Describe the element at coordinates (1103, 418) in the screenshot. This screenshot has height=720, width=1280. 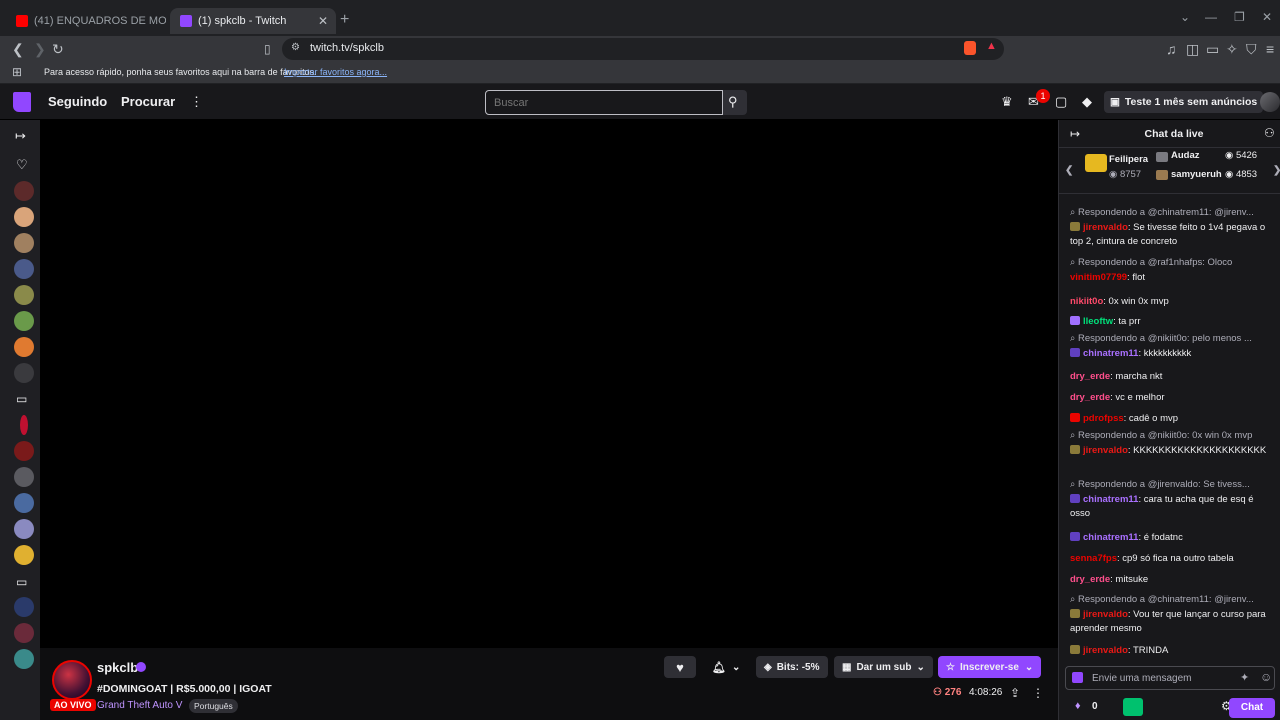
I see `chat-username: pdrofpss` at that location.